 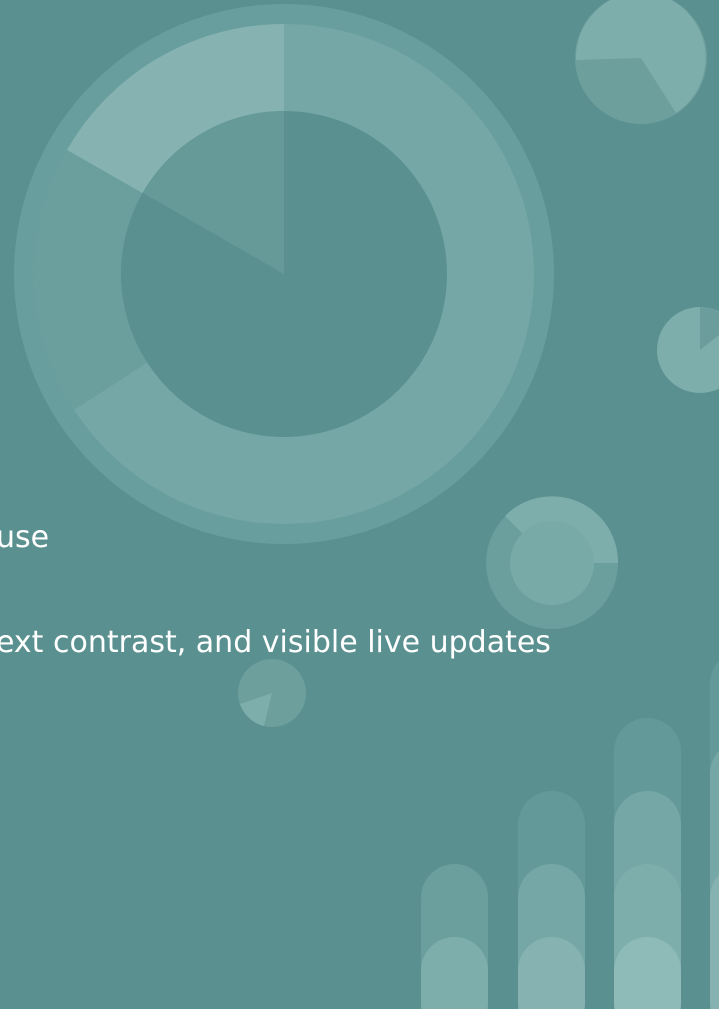 I want to click on bar-decoration, so click(x=570, y=834).